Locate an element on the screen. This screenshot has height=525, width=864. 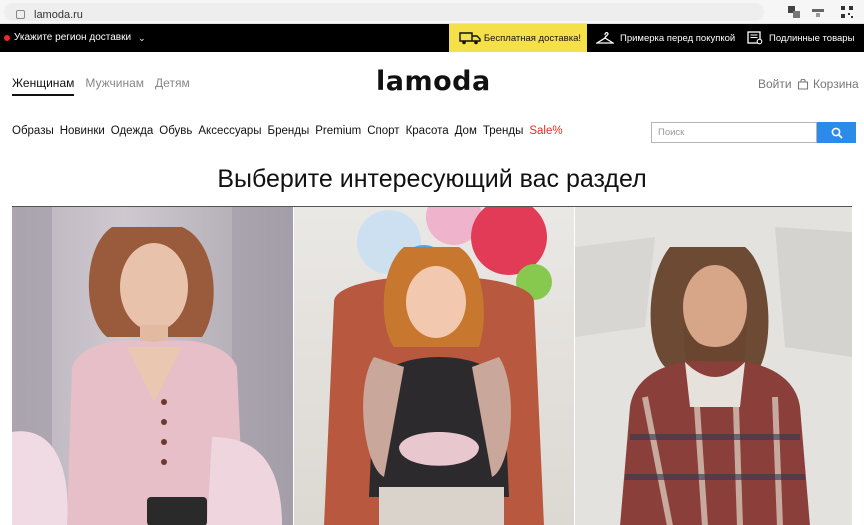
free-delivery-banner: Бесплатная доставка! is located at coordinates (518, 38).